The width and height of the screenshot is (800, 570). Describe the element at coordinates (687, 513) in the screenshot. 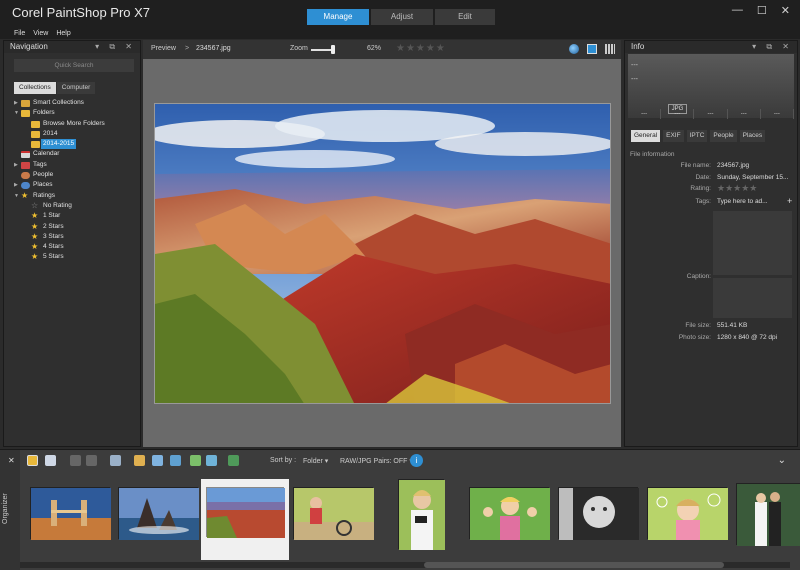

I see `thumbnail-girl-with-bubbles` at that location.